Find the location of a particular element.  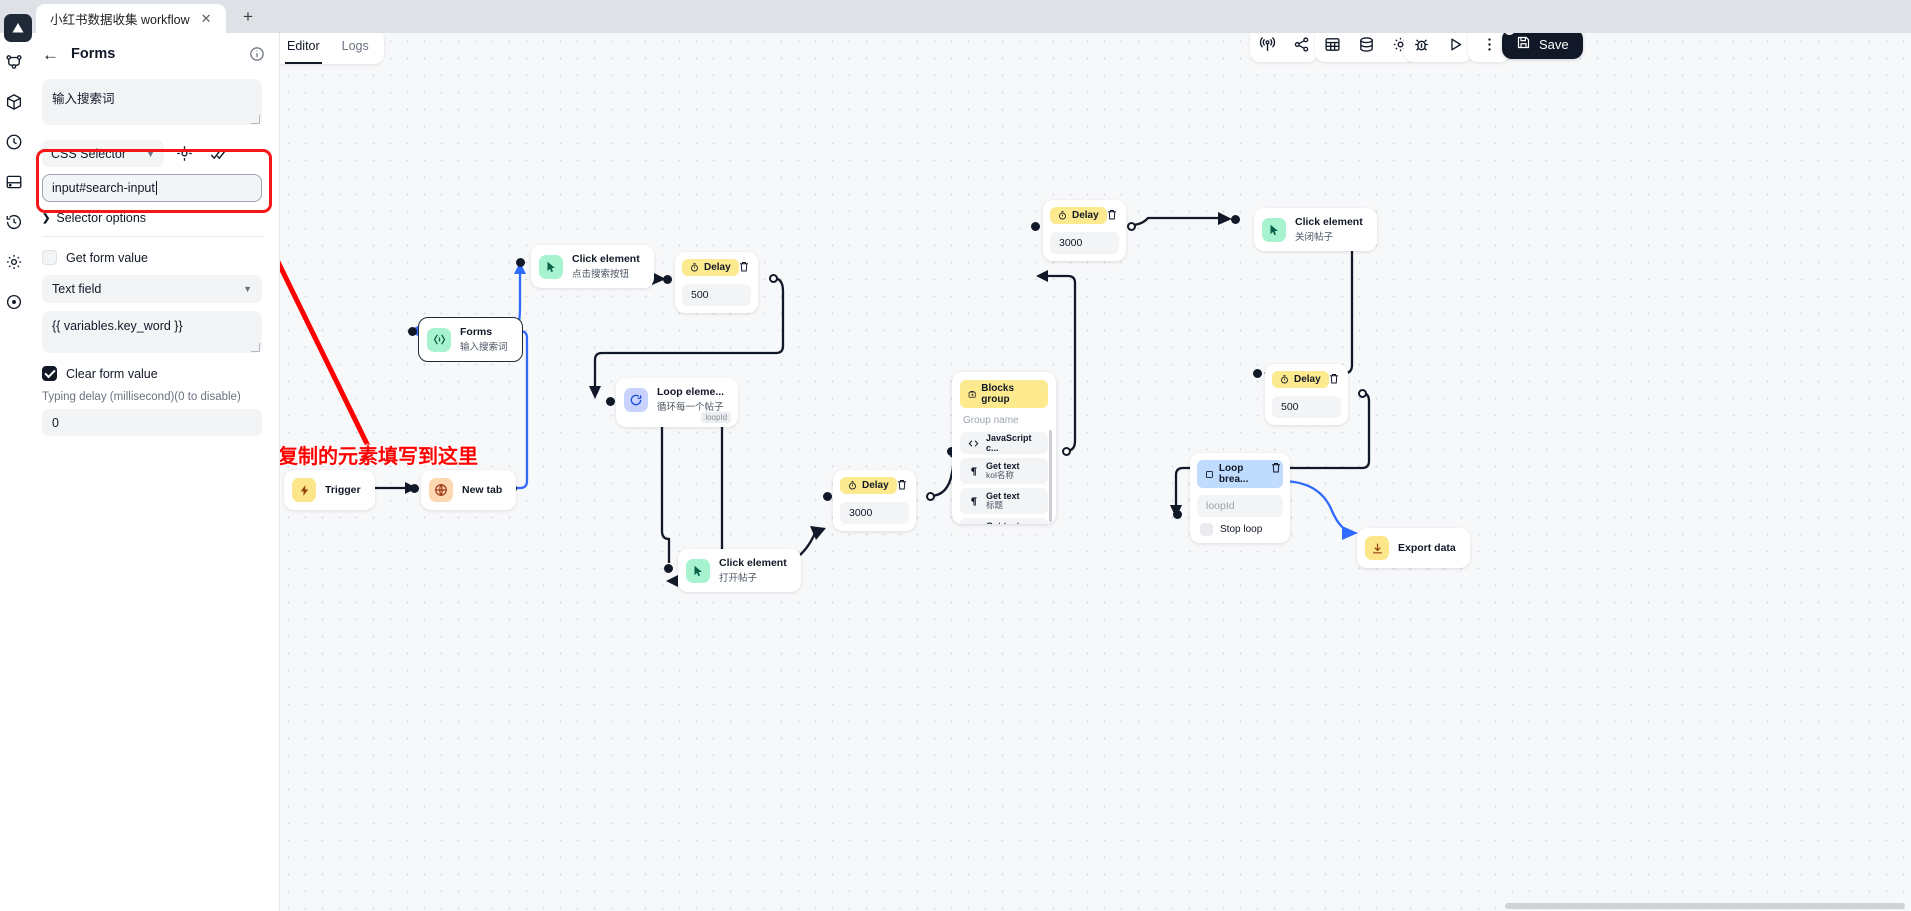

node-export-data: Export data is located at coordinates (1413, 548).